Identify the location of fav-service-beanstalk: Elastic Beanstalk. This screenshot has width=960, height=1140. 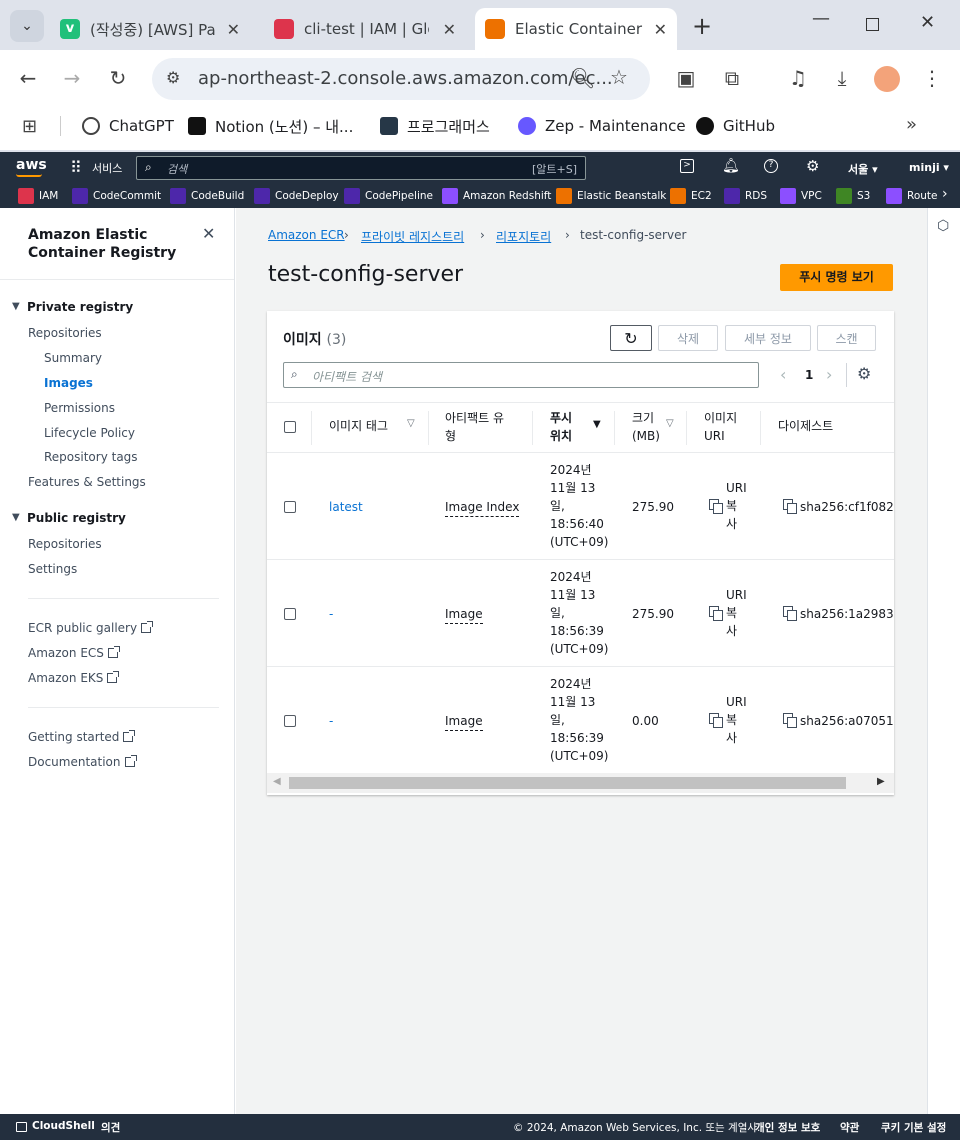
(611, 196).